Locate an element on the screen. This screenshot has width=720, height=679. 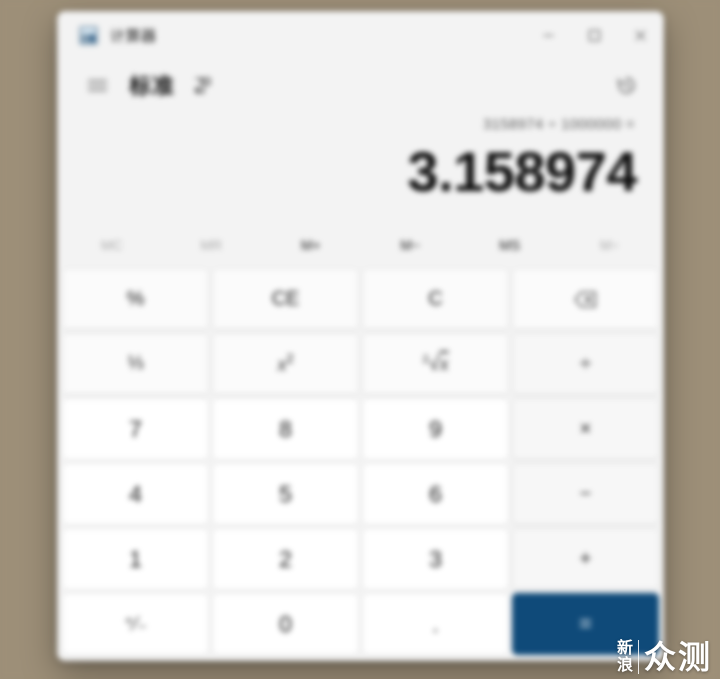
title-bar-drag-region: 计算器 is located at coordinates (291, 35).